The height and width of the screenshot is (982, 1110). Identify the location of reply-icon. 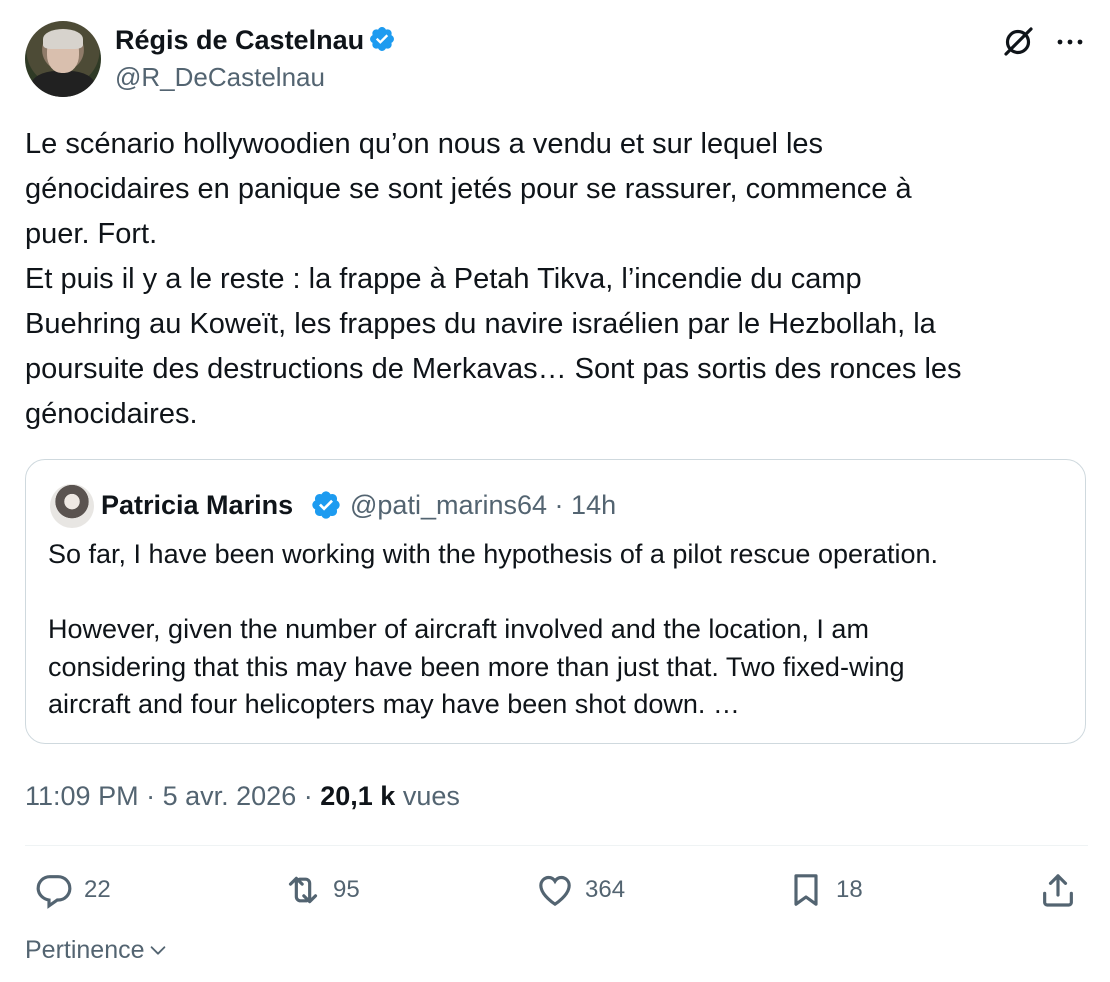
(54, 892).